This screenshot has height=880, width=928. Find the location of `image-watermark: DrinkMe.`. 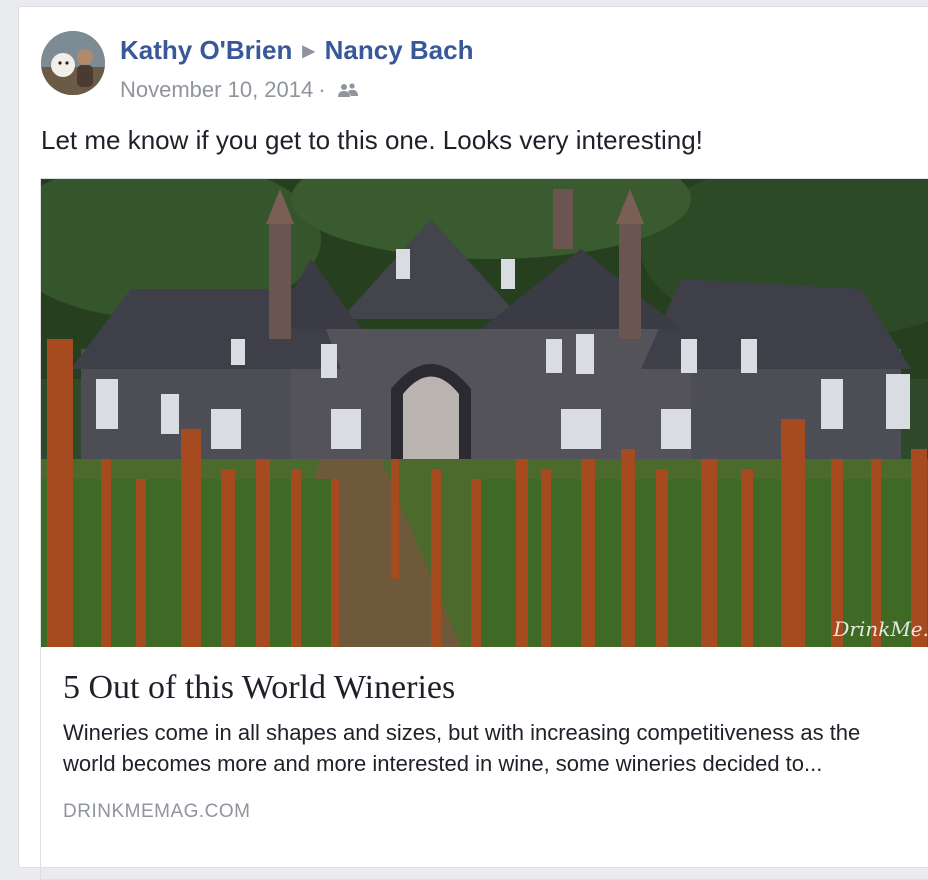

image-watermark: DrinkMe. is located at coordinates (880, 629).